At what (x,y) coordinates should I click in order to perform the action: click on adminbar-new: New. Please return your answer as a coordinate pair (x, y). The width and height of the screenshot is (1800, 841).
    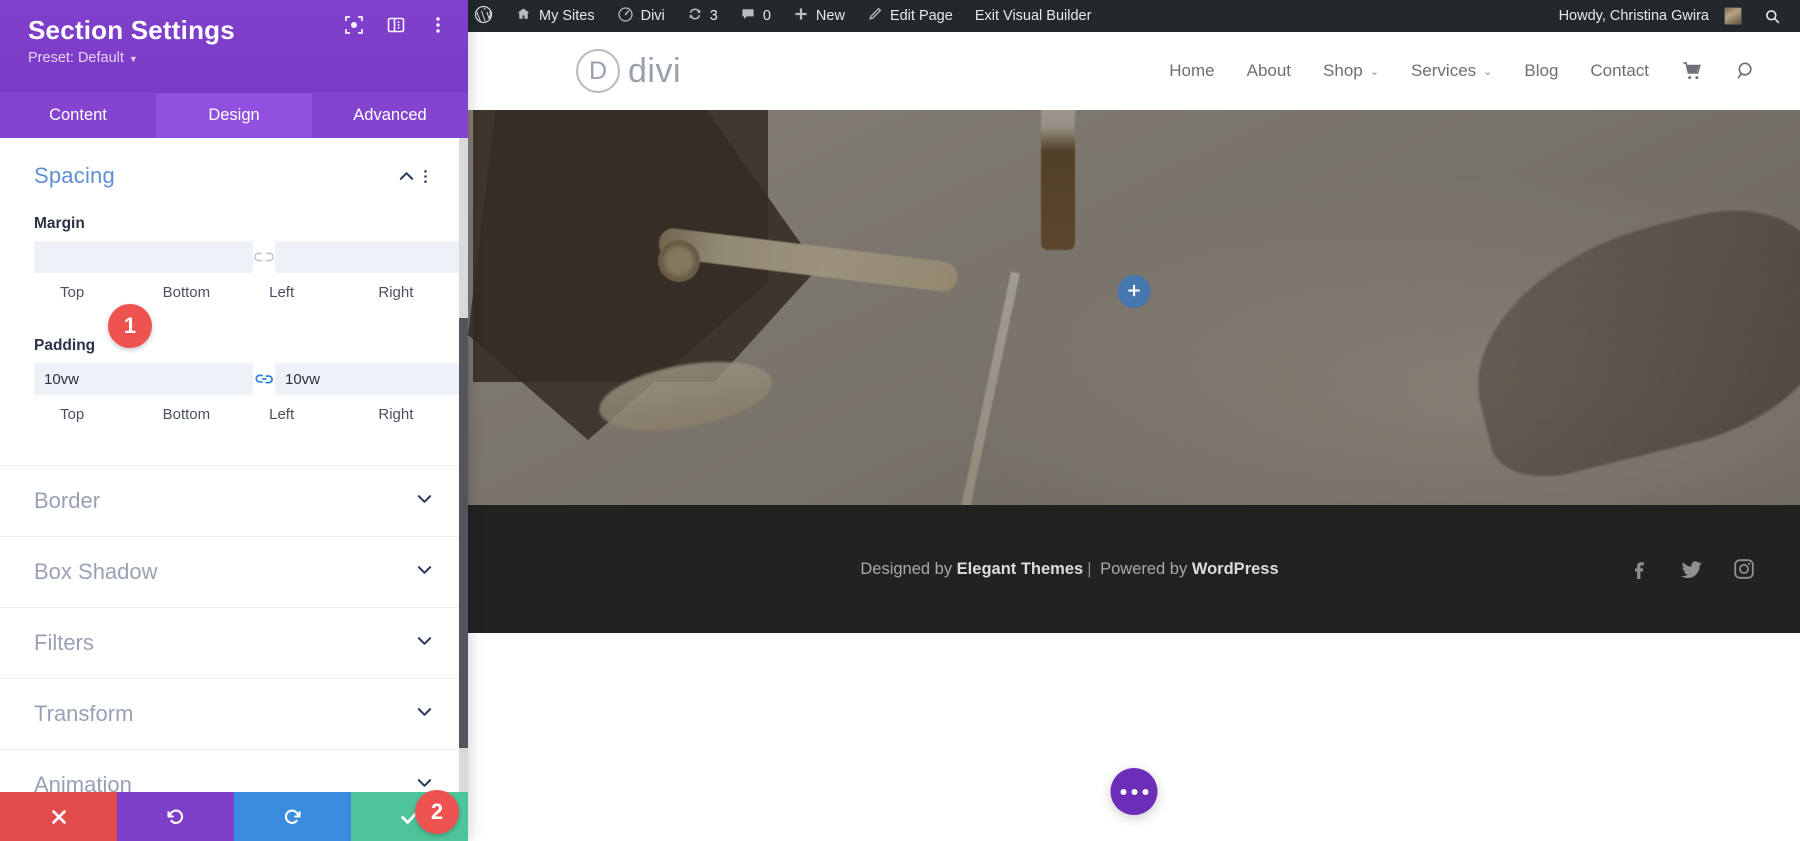
    Looking at the image, I should click on (819, 16).